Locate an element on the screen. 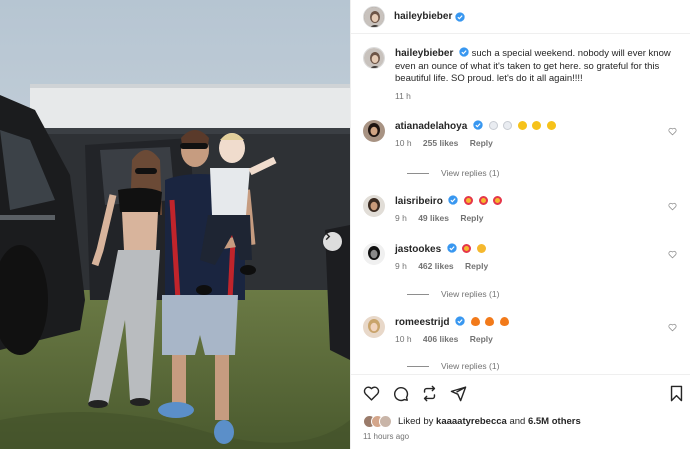 The image size is (690, 449). post-timestamp: 11 hours ago is located at coordinates (386, 436).